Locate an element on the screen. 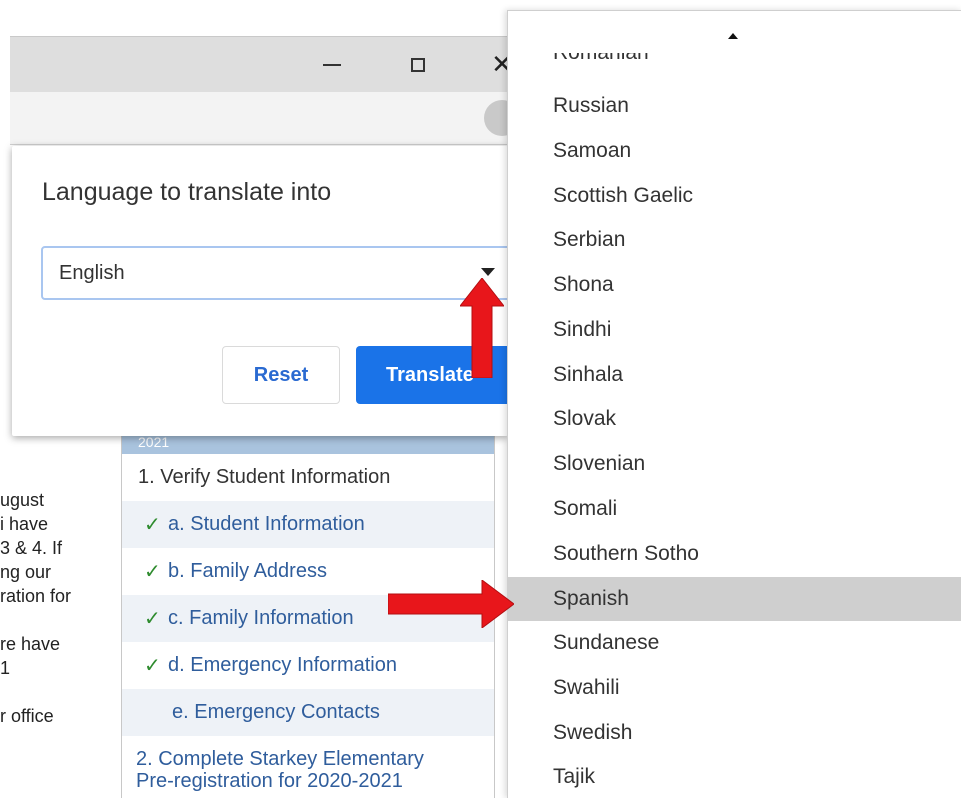 This screenshot has width=961, height=798. language-option: Slovenian is located at coordinates (734, 464).